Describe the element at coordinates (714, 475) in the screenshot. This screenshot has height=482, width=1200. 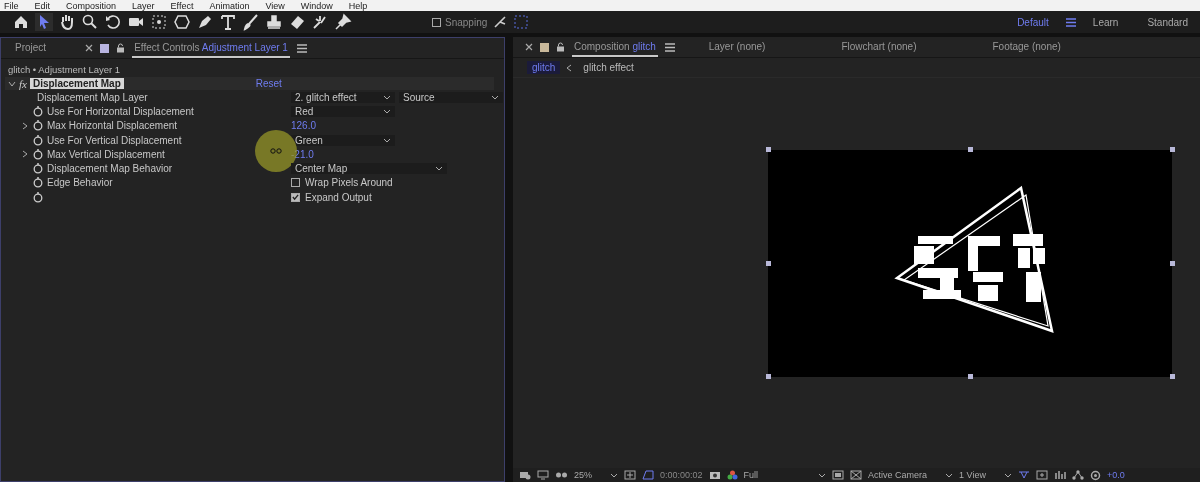
I see `camera-icon` at that location.